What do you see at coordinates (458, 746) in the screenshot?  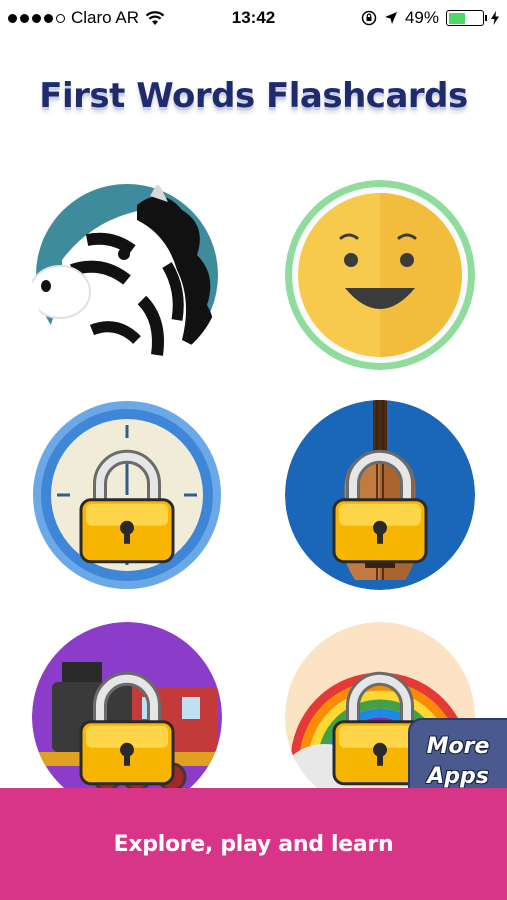 I see `more-apps-label-line1: More` at bounding box center [458, 746].